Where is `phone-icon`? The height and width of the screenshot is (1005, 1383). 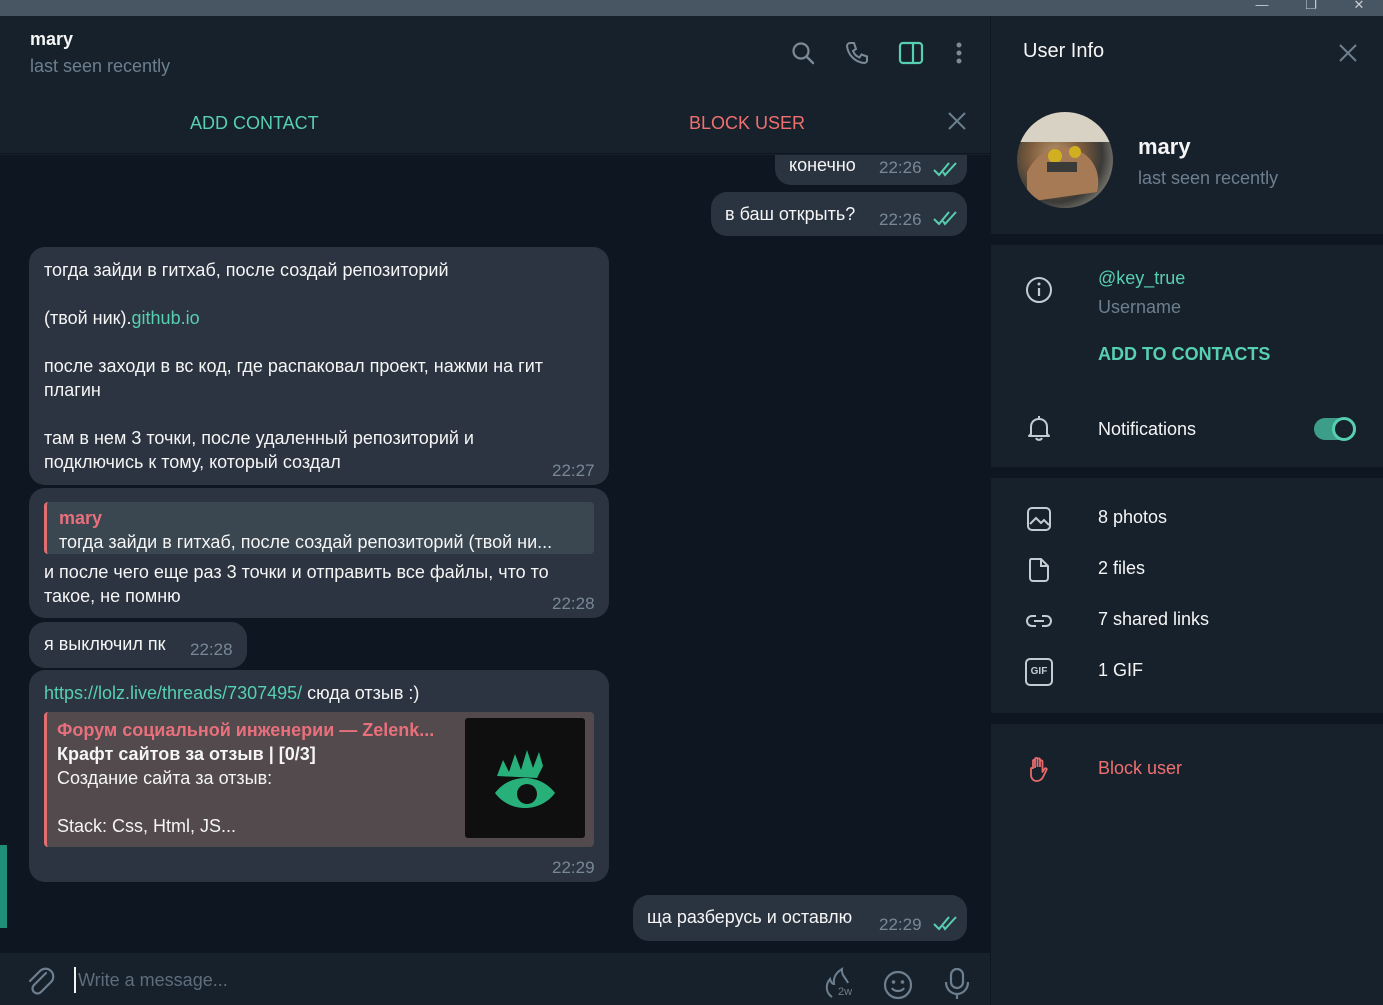
phone-icon is located at coordinates (857, 53).